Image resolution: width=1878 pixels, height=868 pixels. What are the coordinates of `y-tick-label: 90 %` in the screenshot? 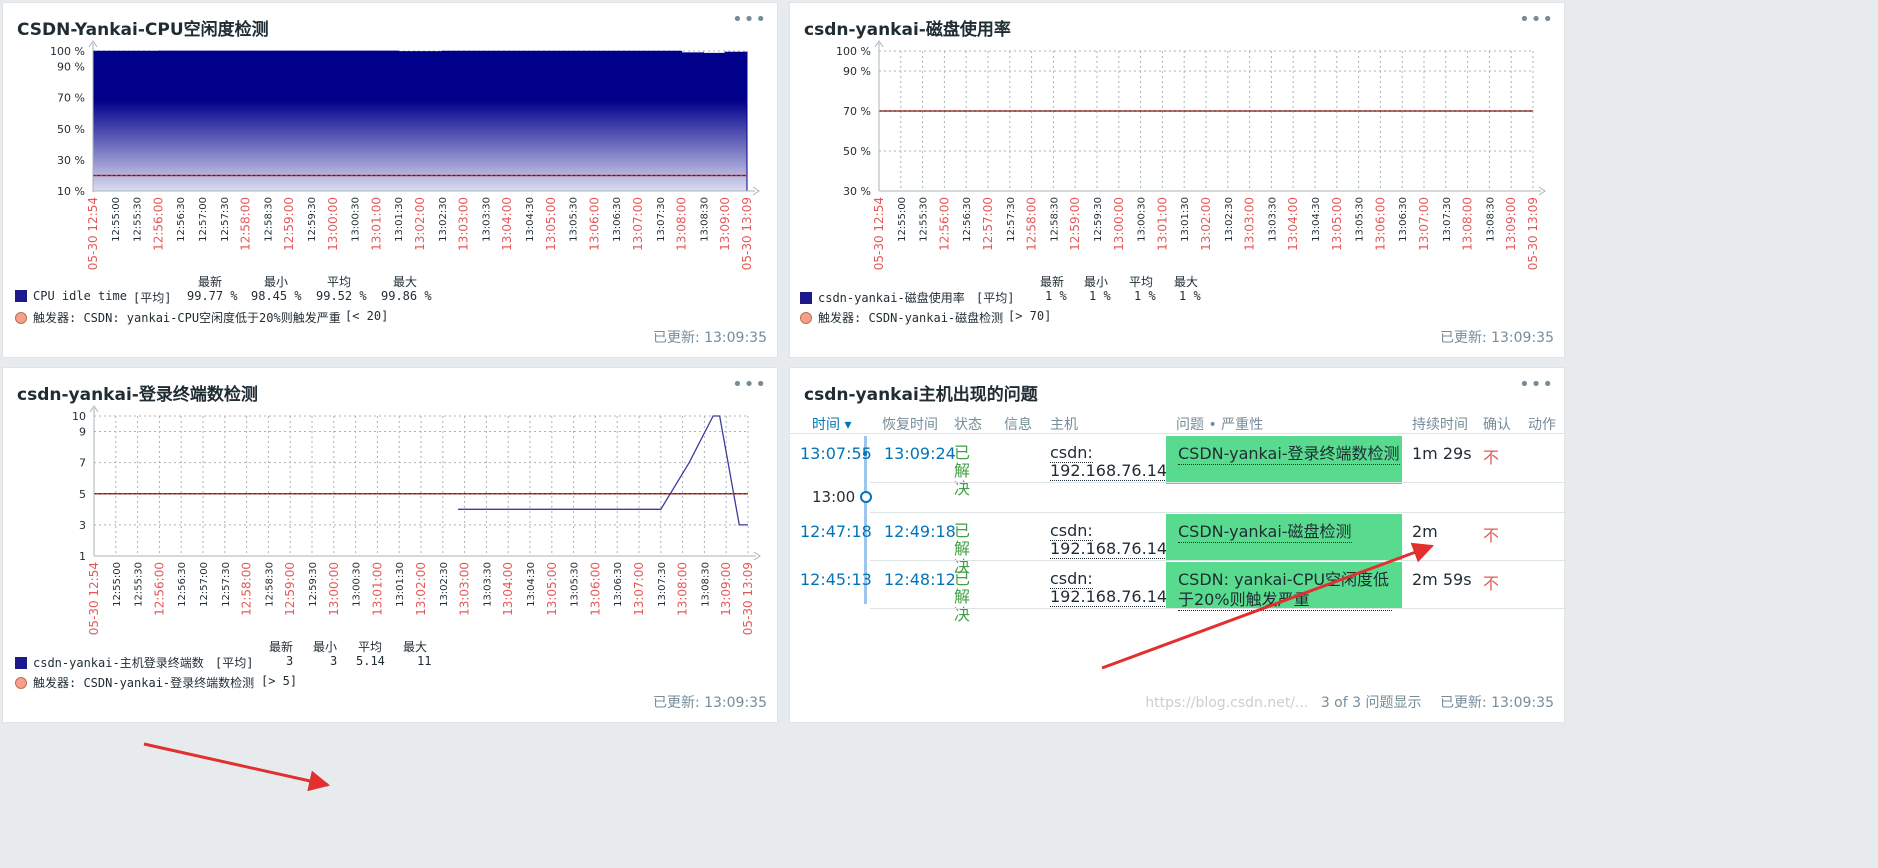 It's located at (71, 67).